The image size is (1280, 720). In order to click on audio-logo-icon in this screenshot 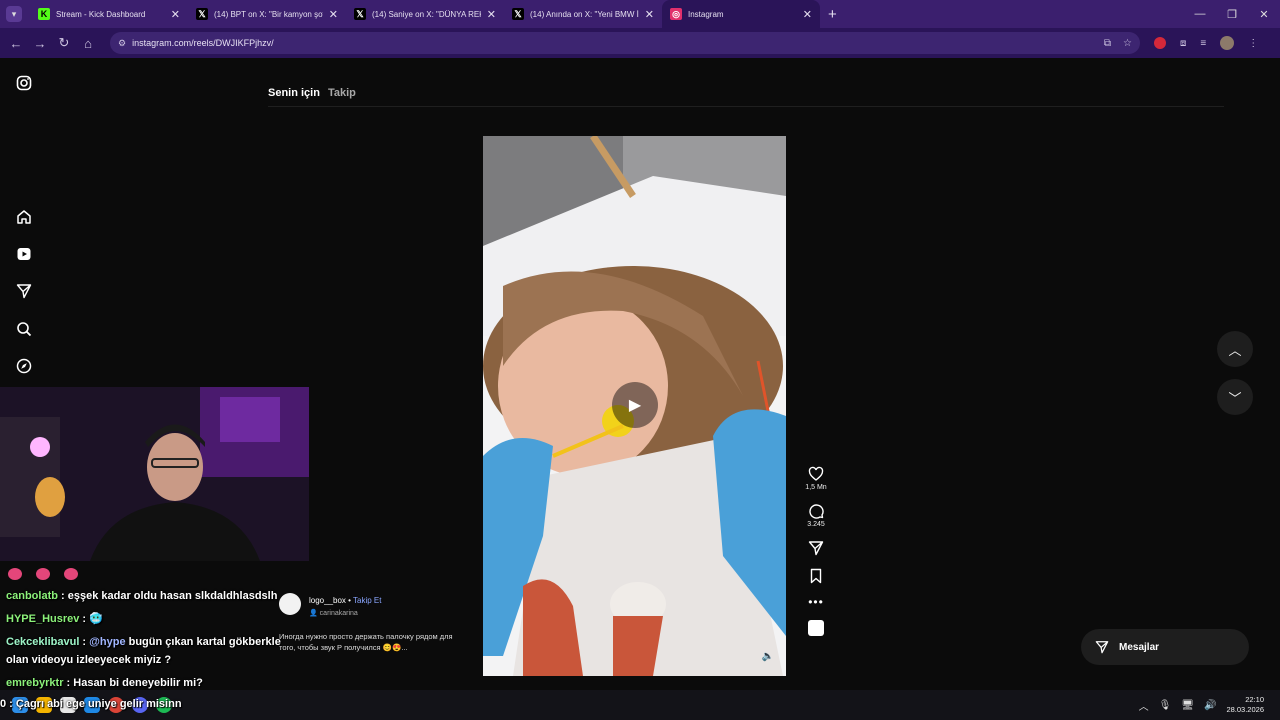, I will do `click(816, 628)`.